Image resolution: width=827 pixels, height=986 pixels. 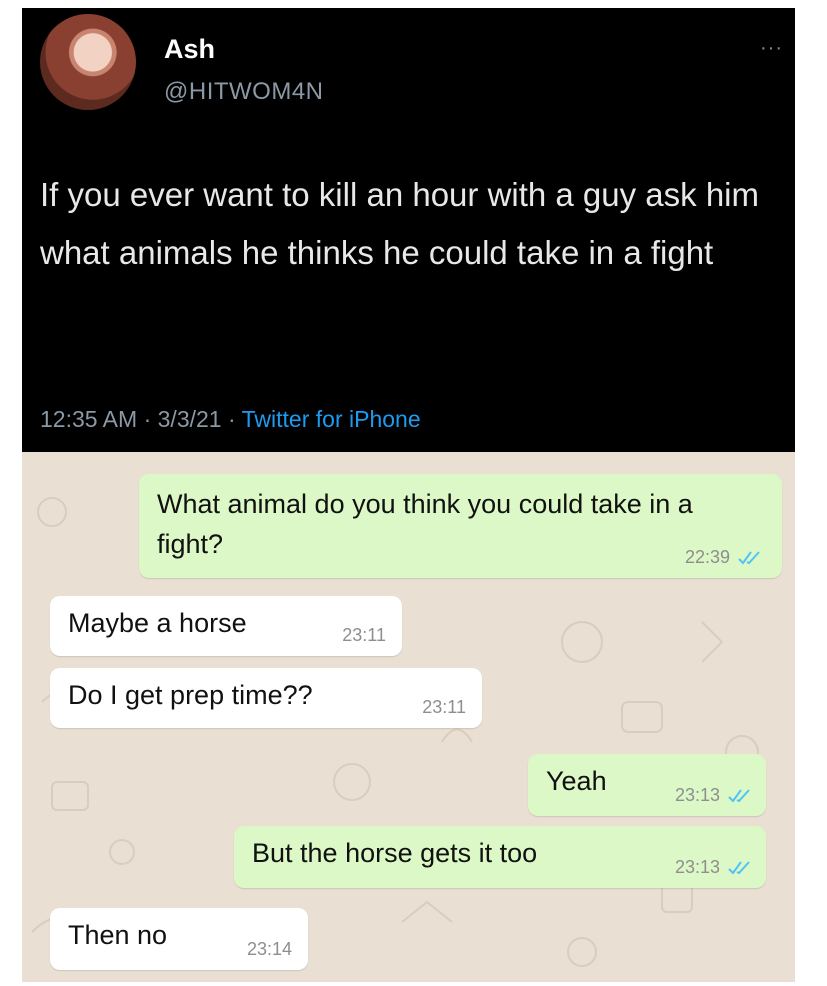 I want to click on tweet-date: 3/3/21, so click(x=189, y=419).